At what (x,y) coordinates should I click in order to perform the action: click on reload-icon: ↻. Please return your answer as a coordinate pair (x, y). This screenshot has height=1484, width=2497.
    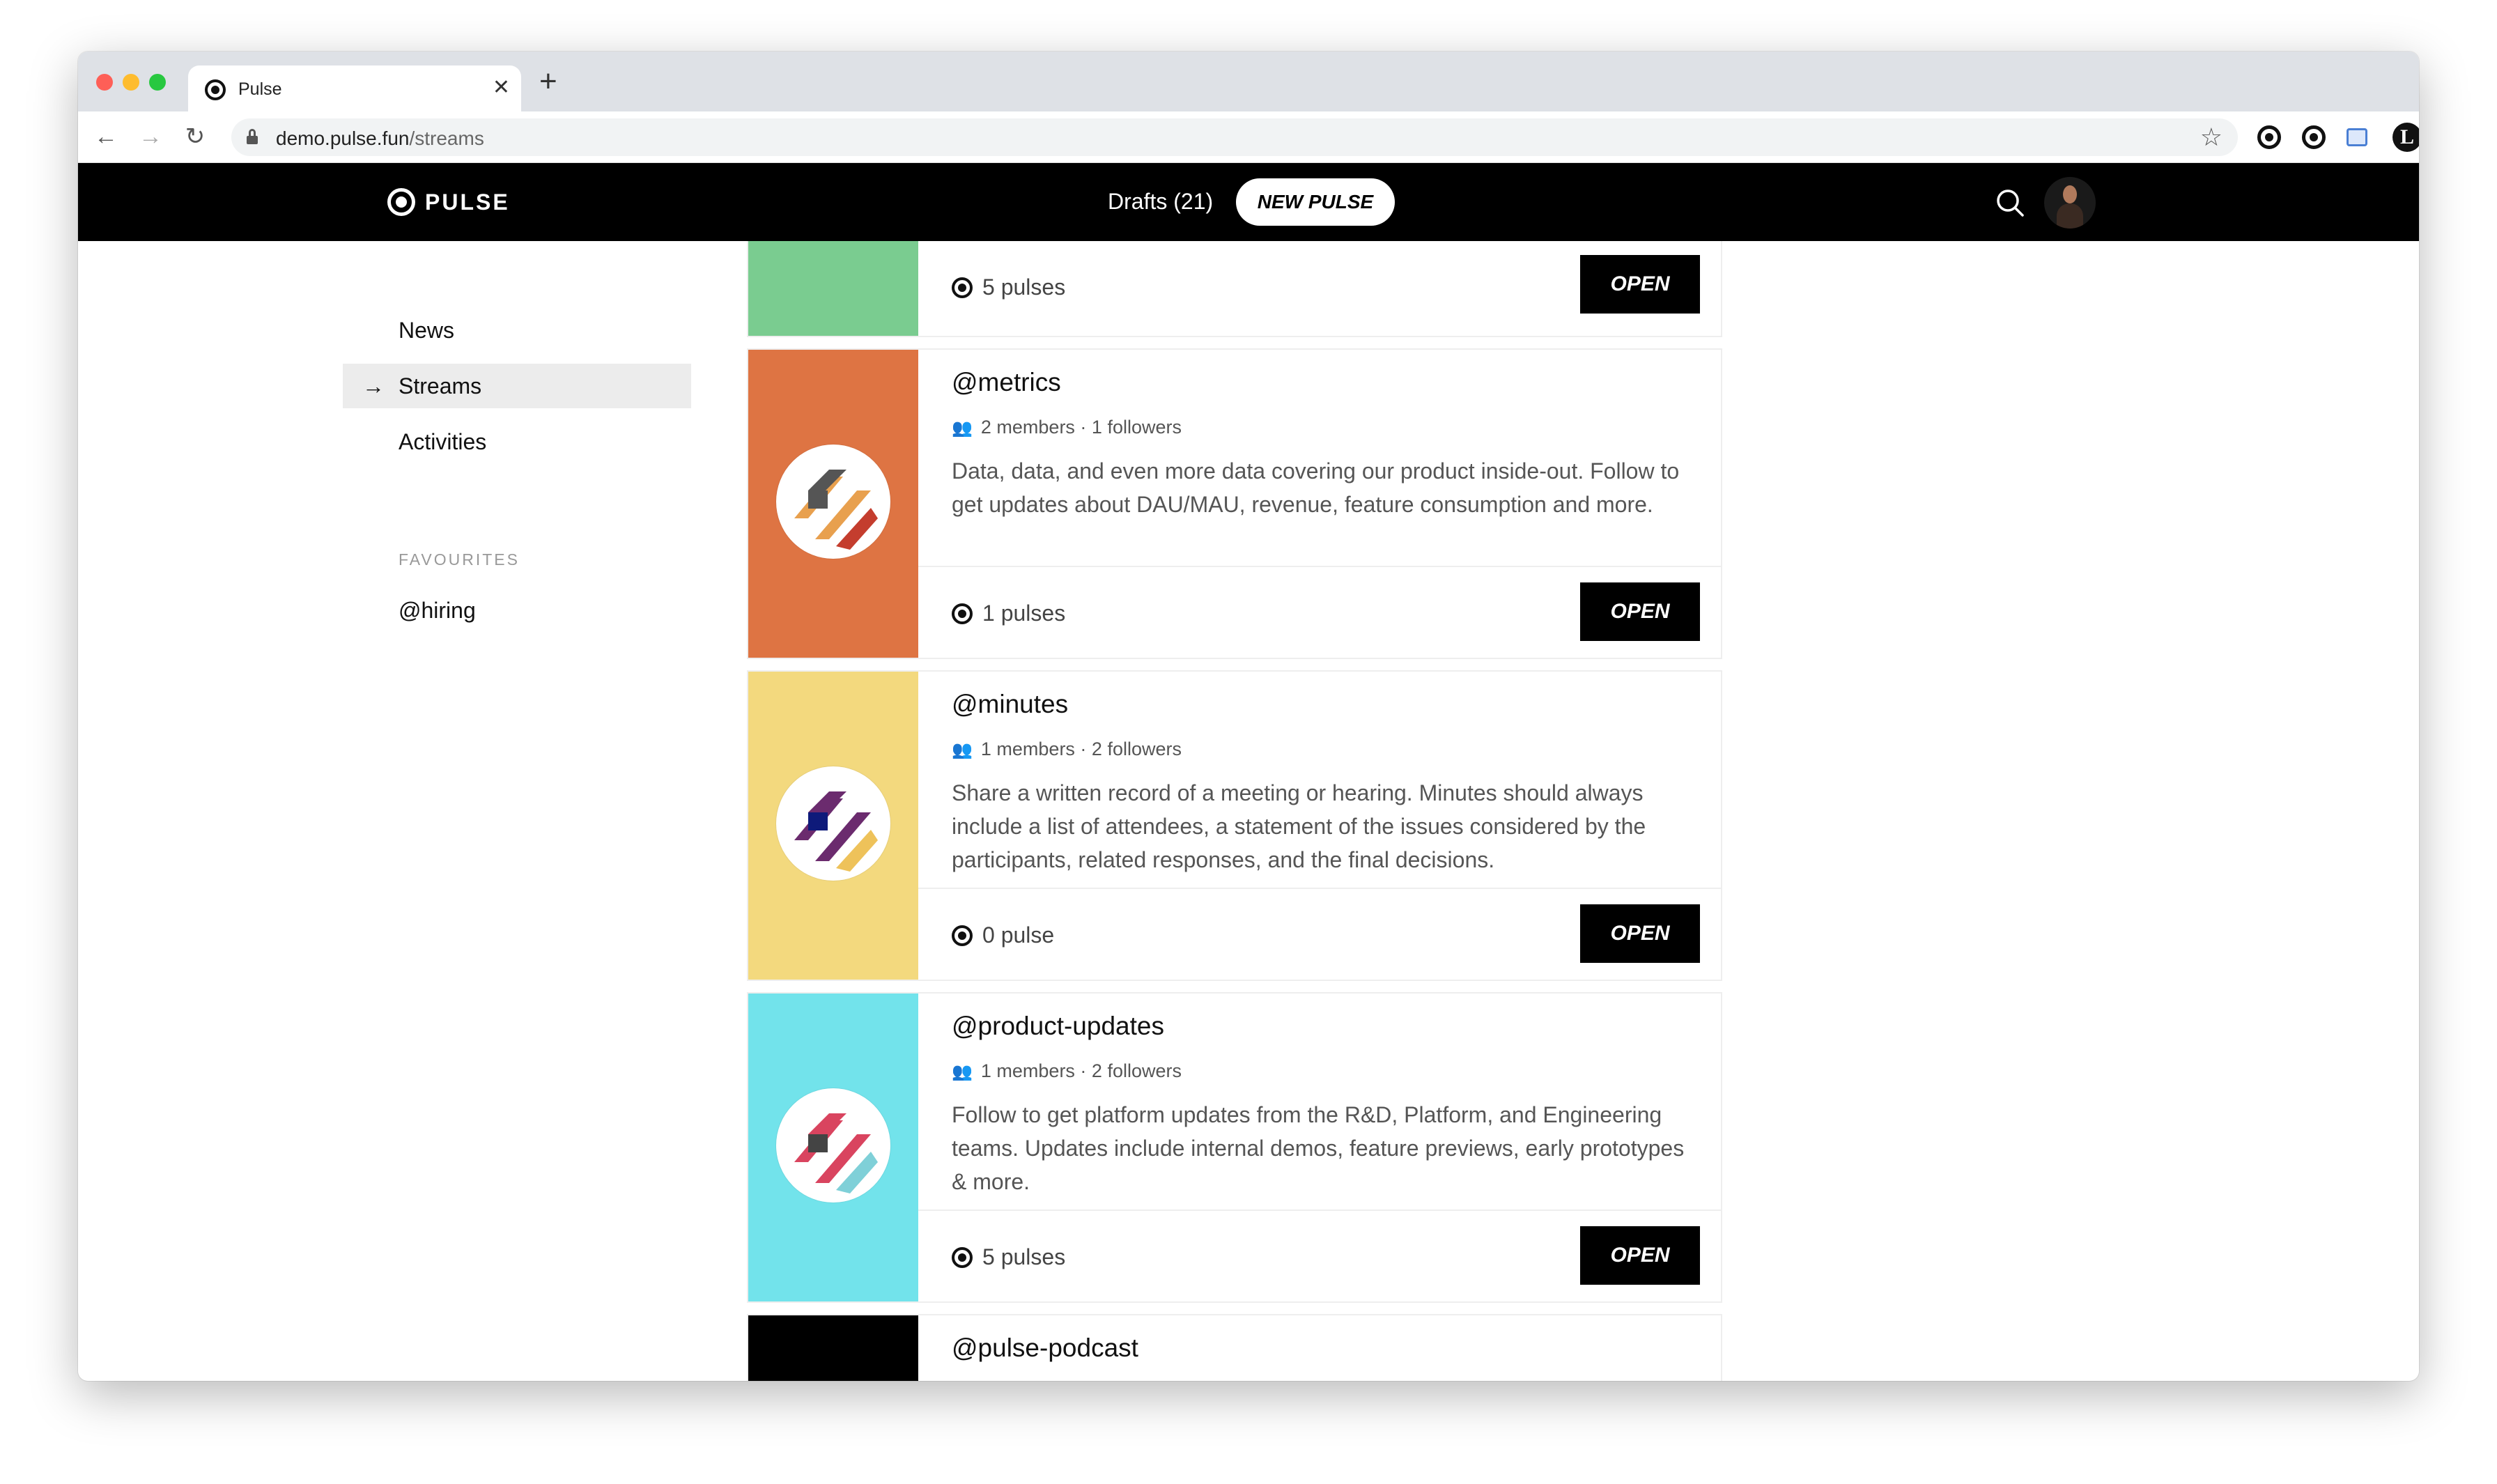
    Looking at the image, I should click on (195, 136).